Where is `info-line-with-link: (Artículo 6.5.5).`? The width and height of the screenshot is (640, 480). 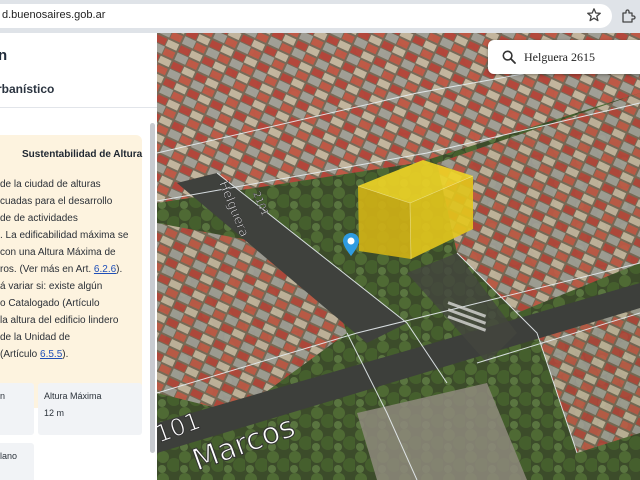 info-line-with-link: (Artículo 6.5.5). is located at coordinates (34, 354).